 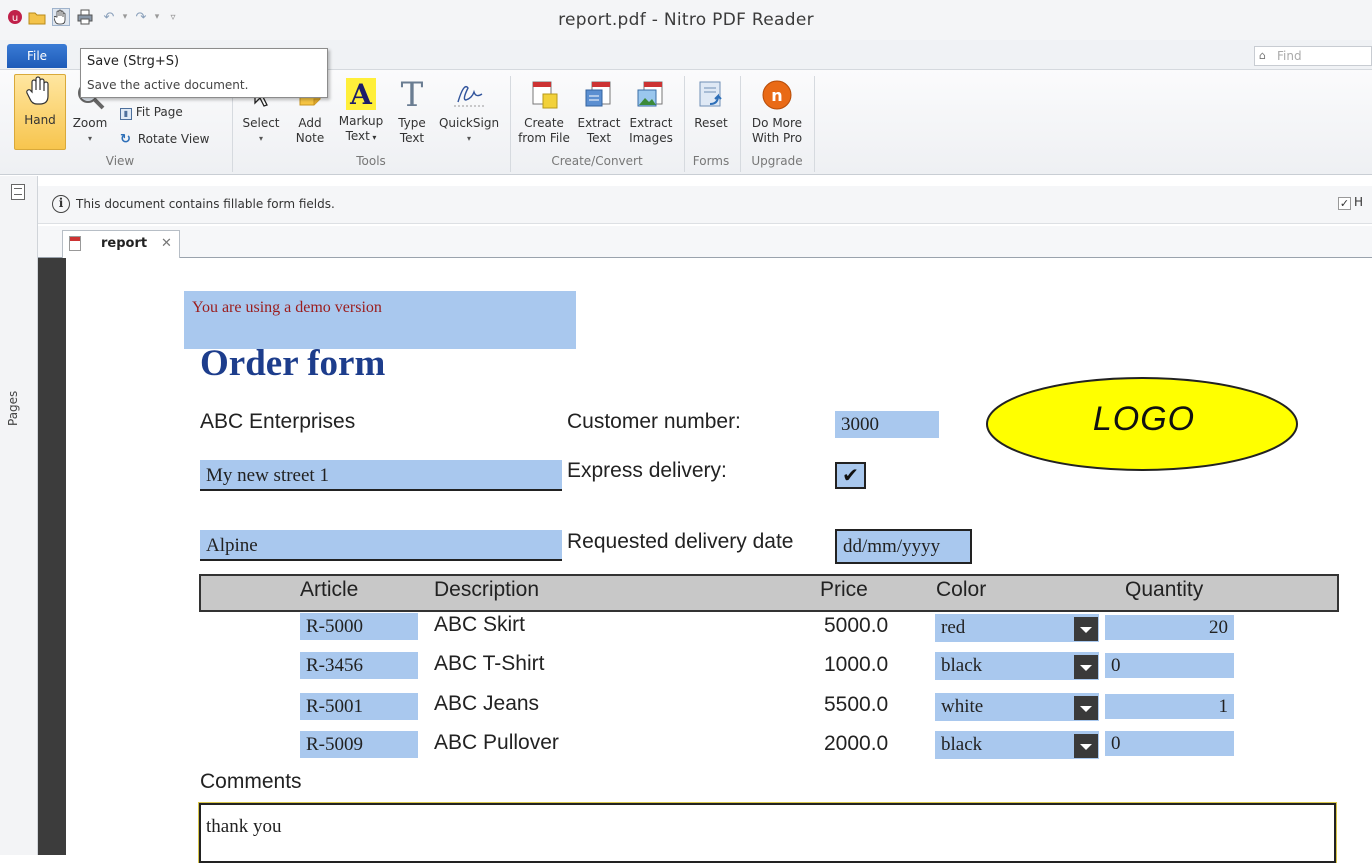 I want to click on type-text-label-1: Type, so click(x=412, y=123).